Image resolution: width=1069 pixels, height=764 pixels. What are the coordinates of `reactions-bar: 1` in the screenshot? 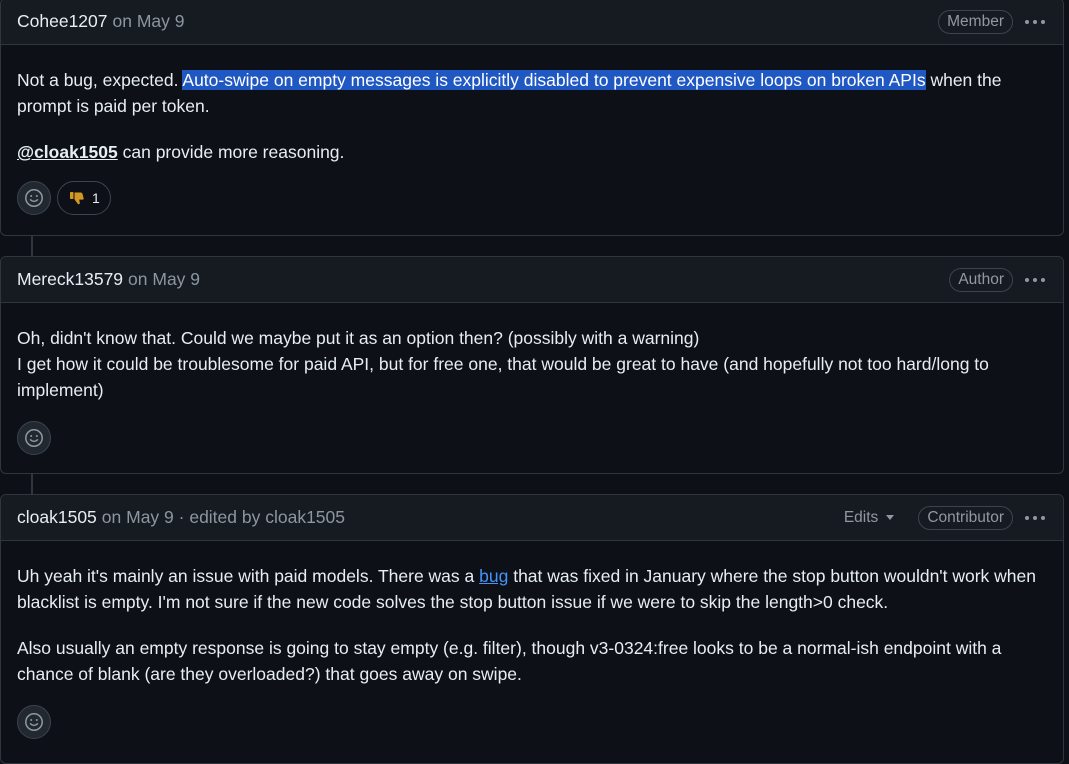 It's located at (532, 198).